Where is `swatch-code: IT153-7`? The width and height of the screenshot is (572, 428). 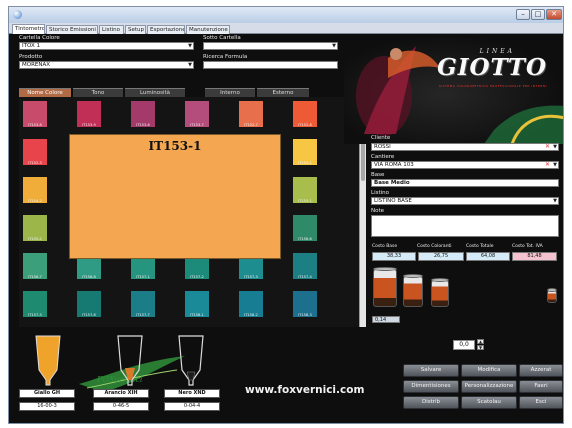
swatch-code: IT153-7 is located at coordinates (197, 125).